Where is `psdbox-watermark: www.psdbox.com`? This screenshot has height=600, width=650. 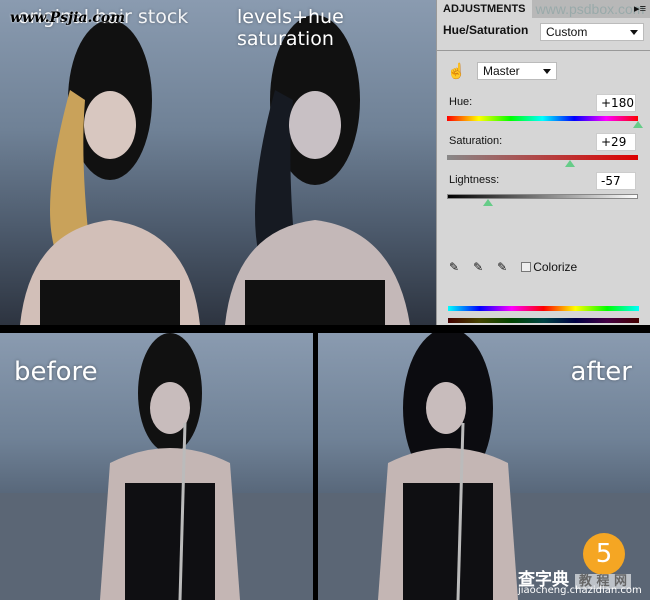 psdbox-watermark: www.psdbox.com is located at coordinates (590, 9).